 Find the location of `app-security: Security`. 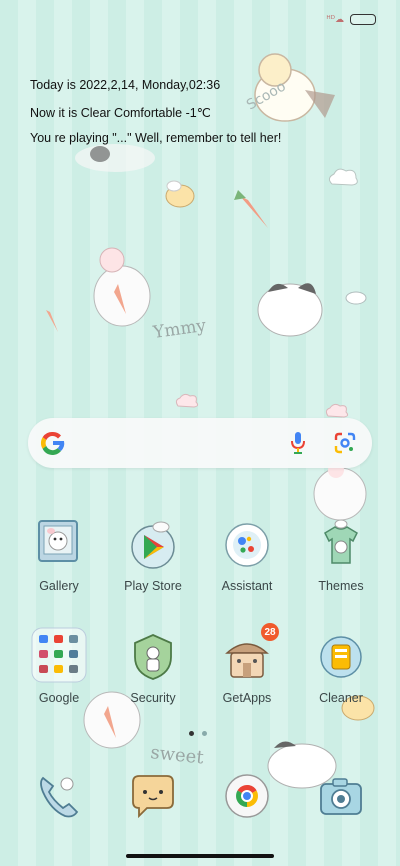

app-security: Security is located at coordinates (153, 668).